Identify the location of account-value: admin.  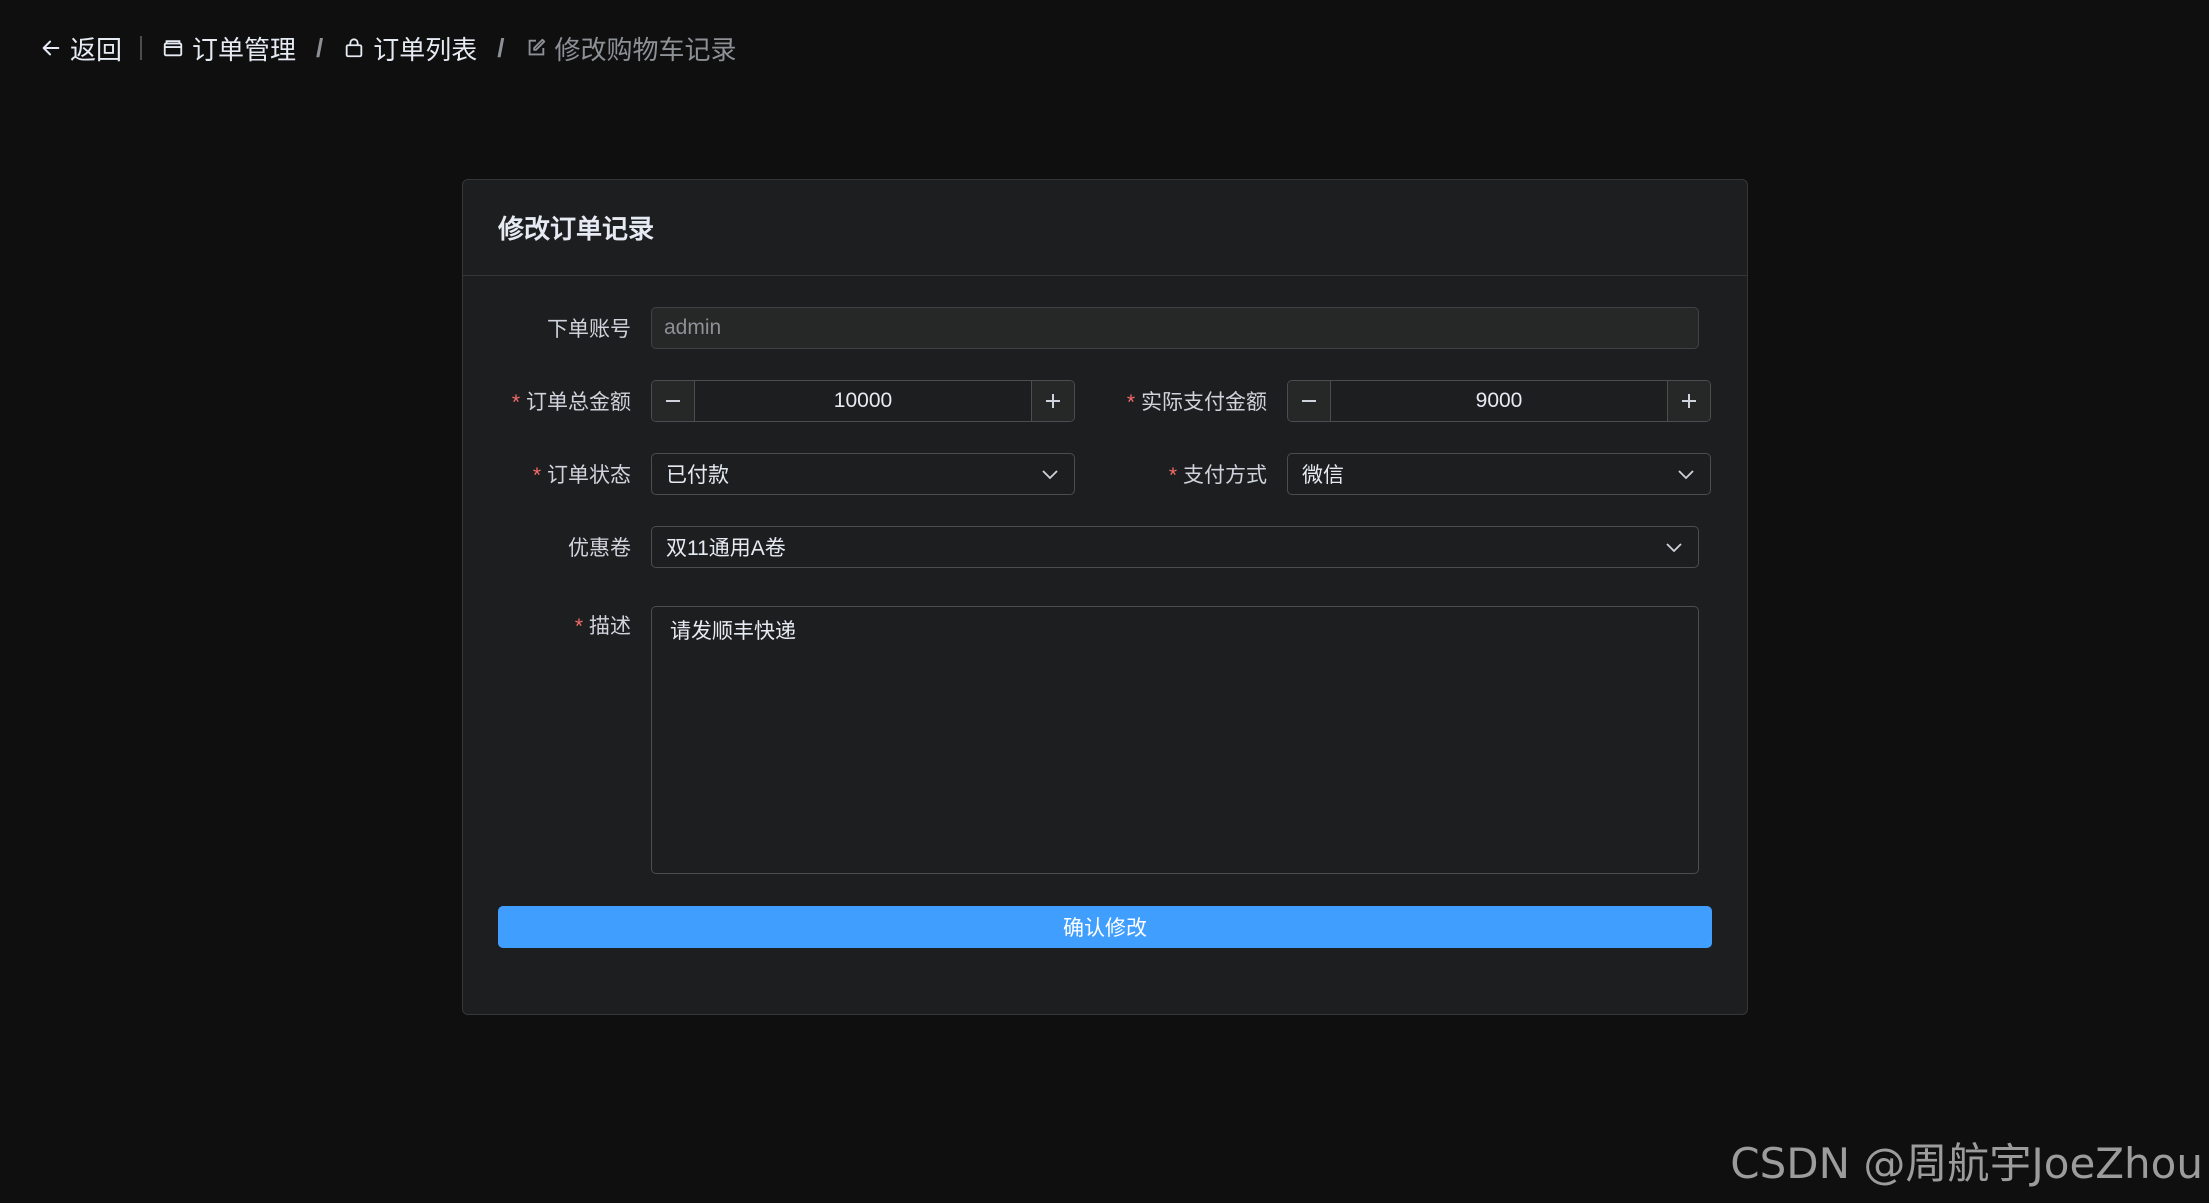
(693, 327).